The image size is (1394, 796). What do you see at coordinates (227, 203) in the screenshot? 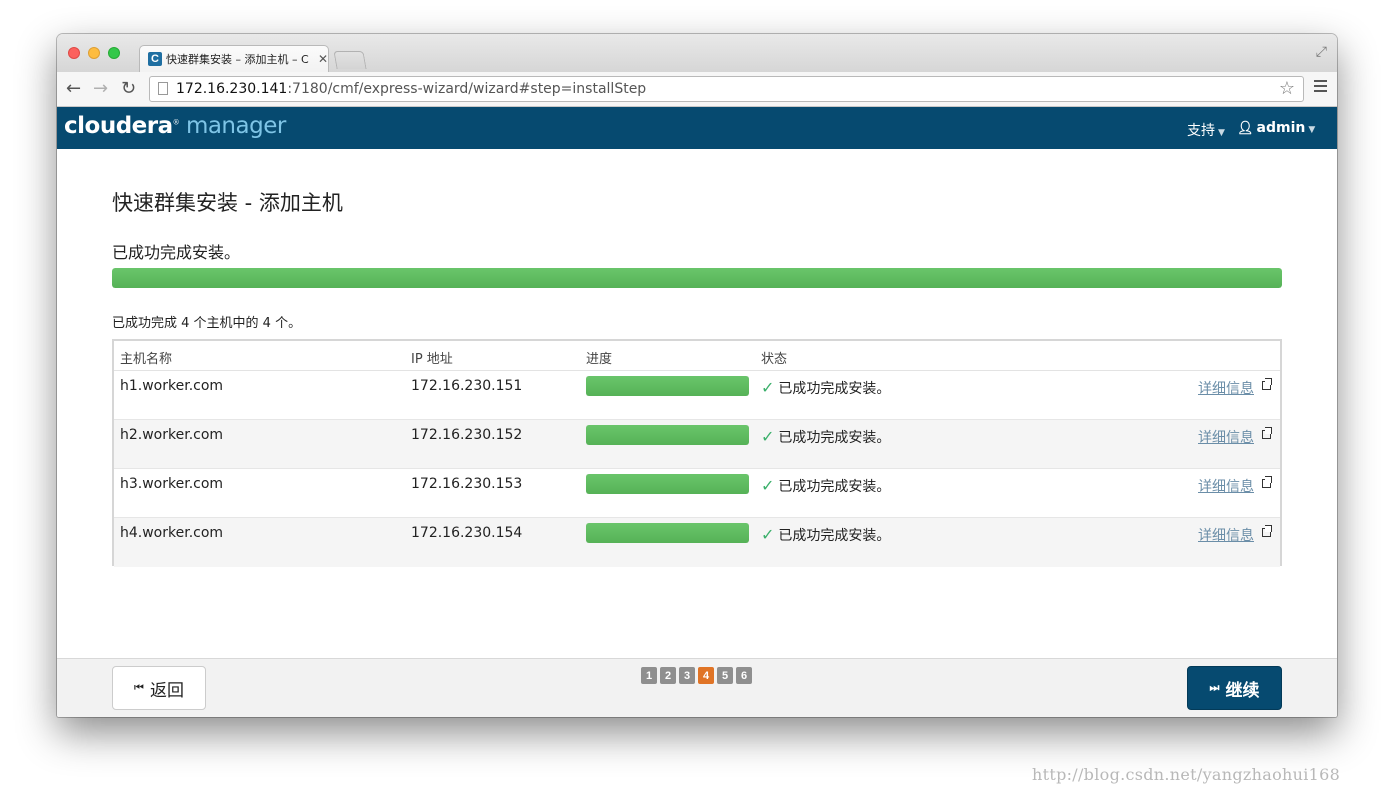
I see `page-title: 快速群集安装 - 添加主机` at bounding box center [227, 203].